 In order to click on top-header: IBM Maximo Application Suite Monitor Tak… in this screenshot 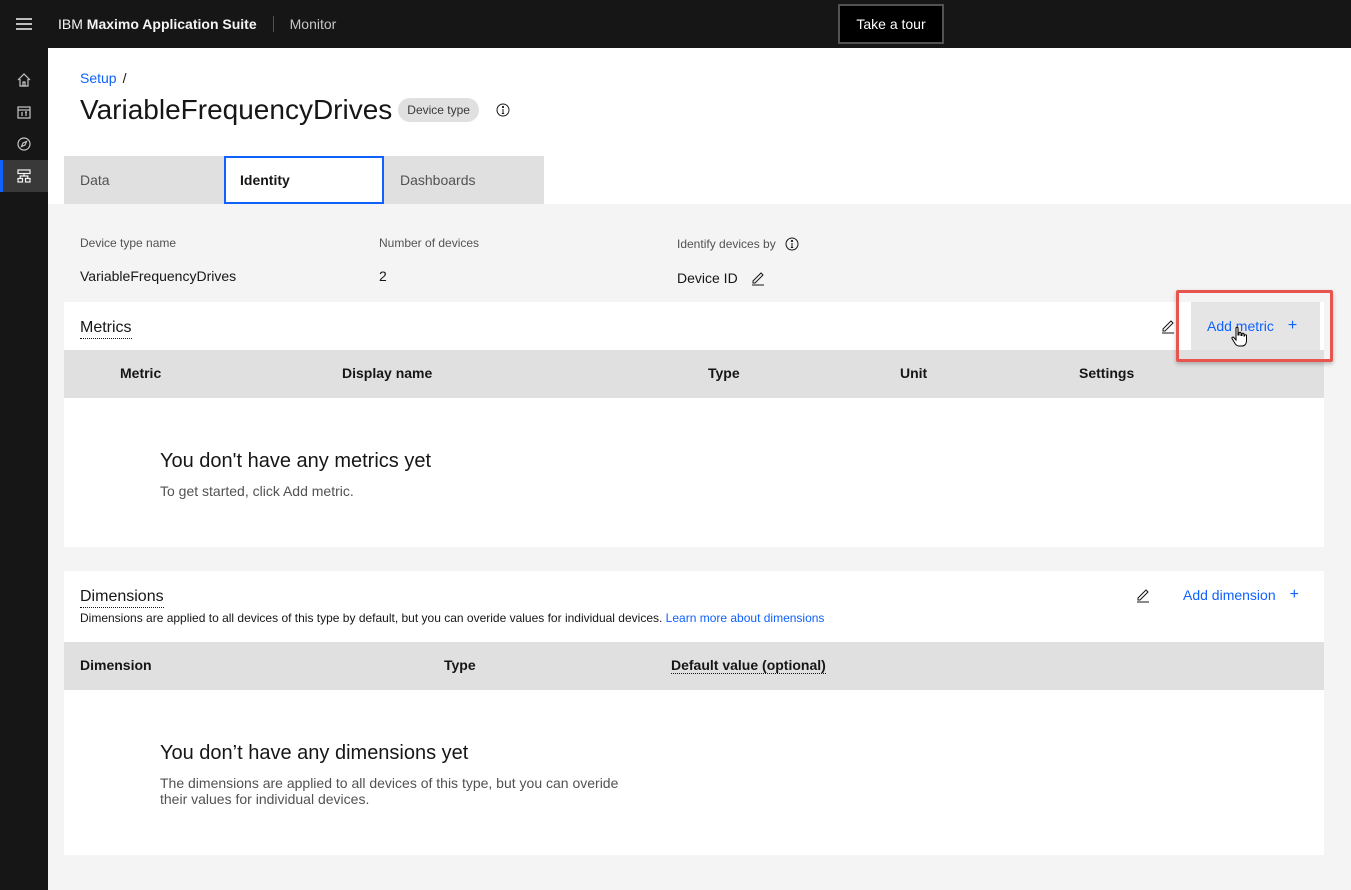, I will do `click(675, 24)`.